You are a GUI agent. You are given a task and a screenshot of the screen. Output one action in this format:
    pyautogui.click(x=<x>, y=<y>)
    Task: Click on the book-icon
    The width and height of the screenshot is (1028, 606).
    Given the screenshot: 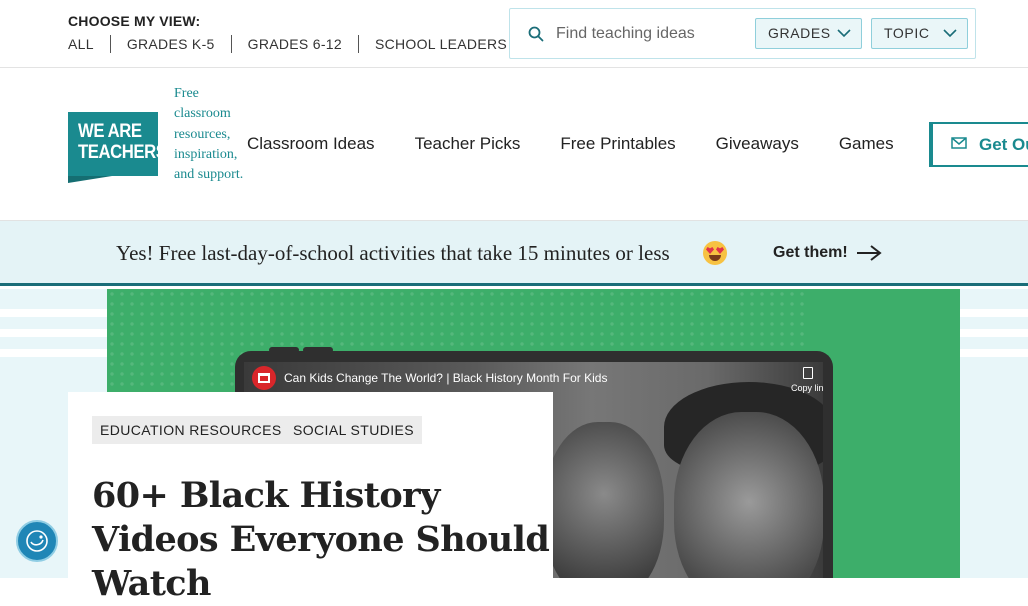 What is the action you would take?
    pyautogui.click(x=264, y=378)
    